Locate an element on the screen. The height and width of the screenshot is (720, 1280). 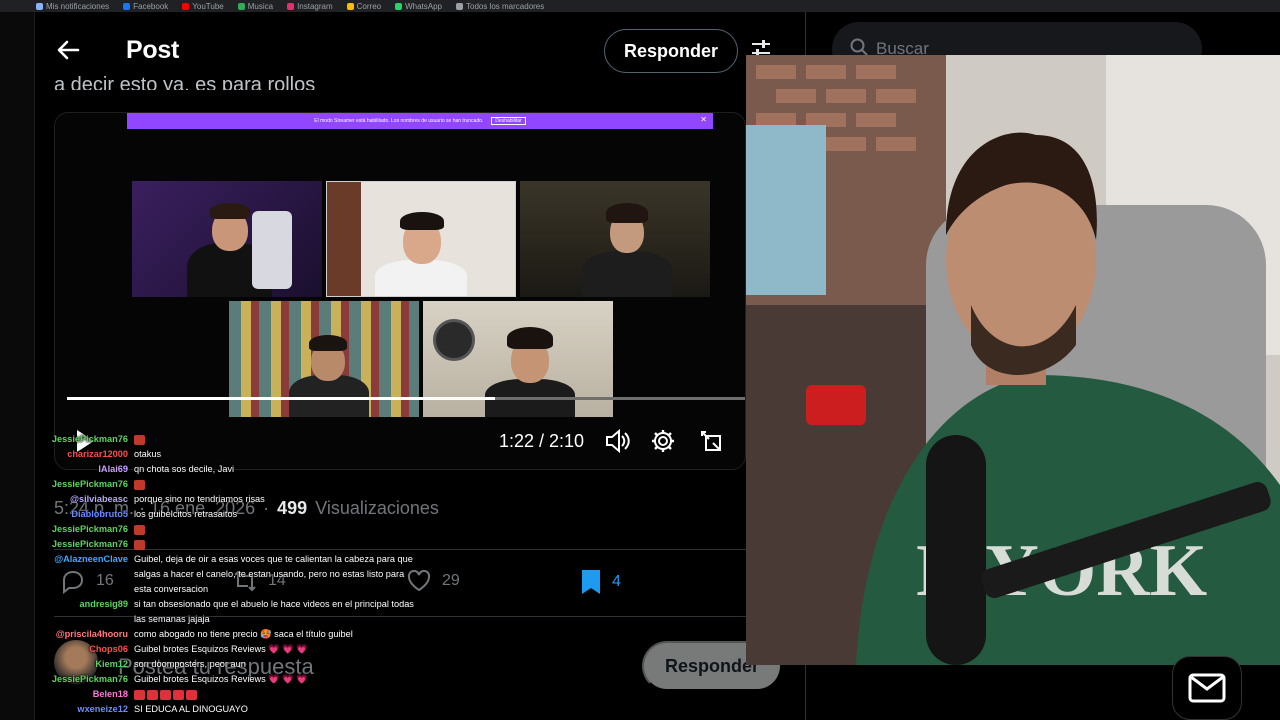
bookmark-item: Todos los marcadores is located at coordinates (500, 6).